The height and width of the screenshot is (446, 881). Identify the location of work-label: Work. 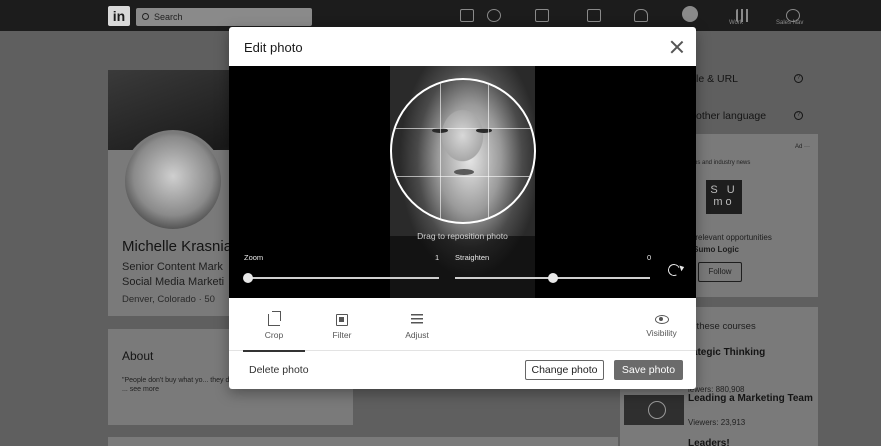
(736, 23).